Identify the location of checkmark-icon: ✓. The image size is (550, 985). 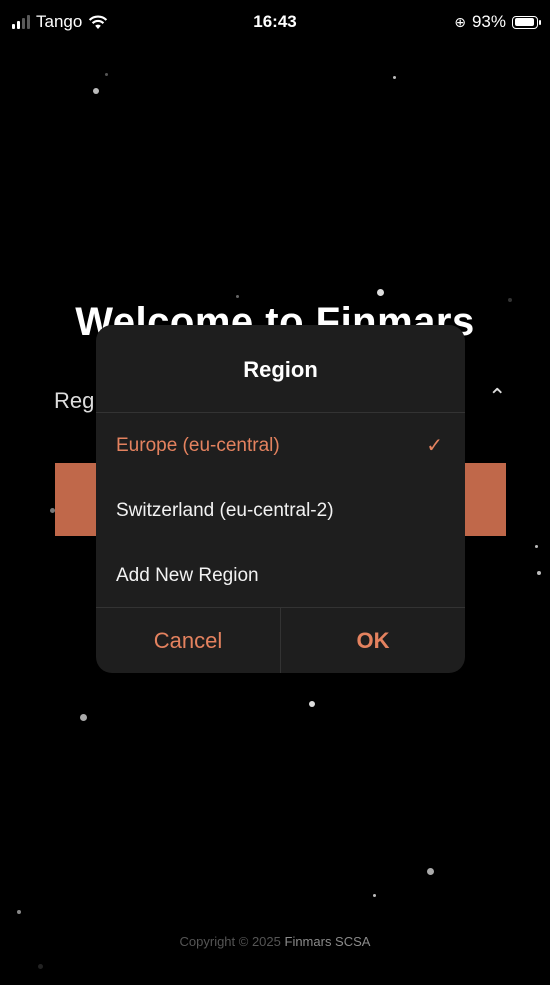
(434, 446).